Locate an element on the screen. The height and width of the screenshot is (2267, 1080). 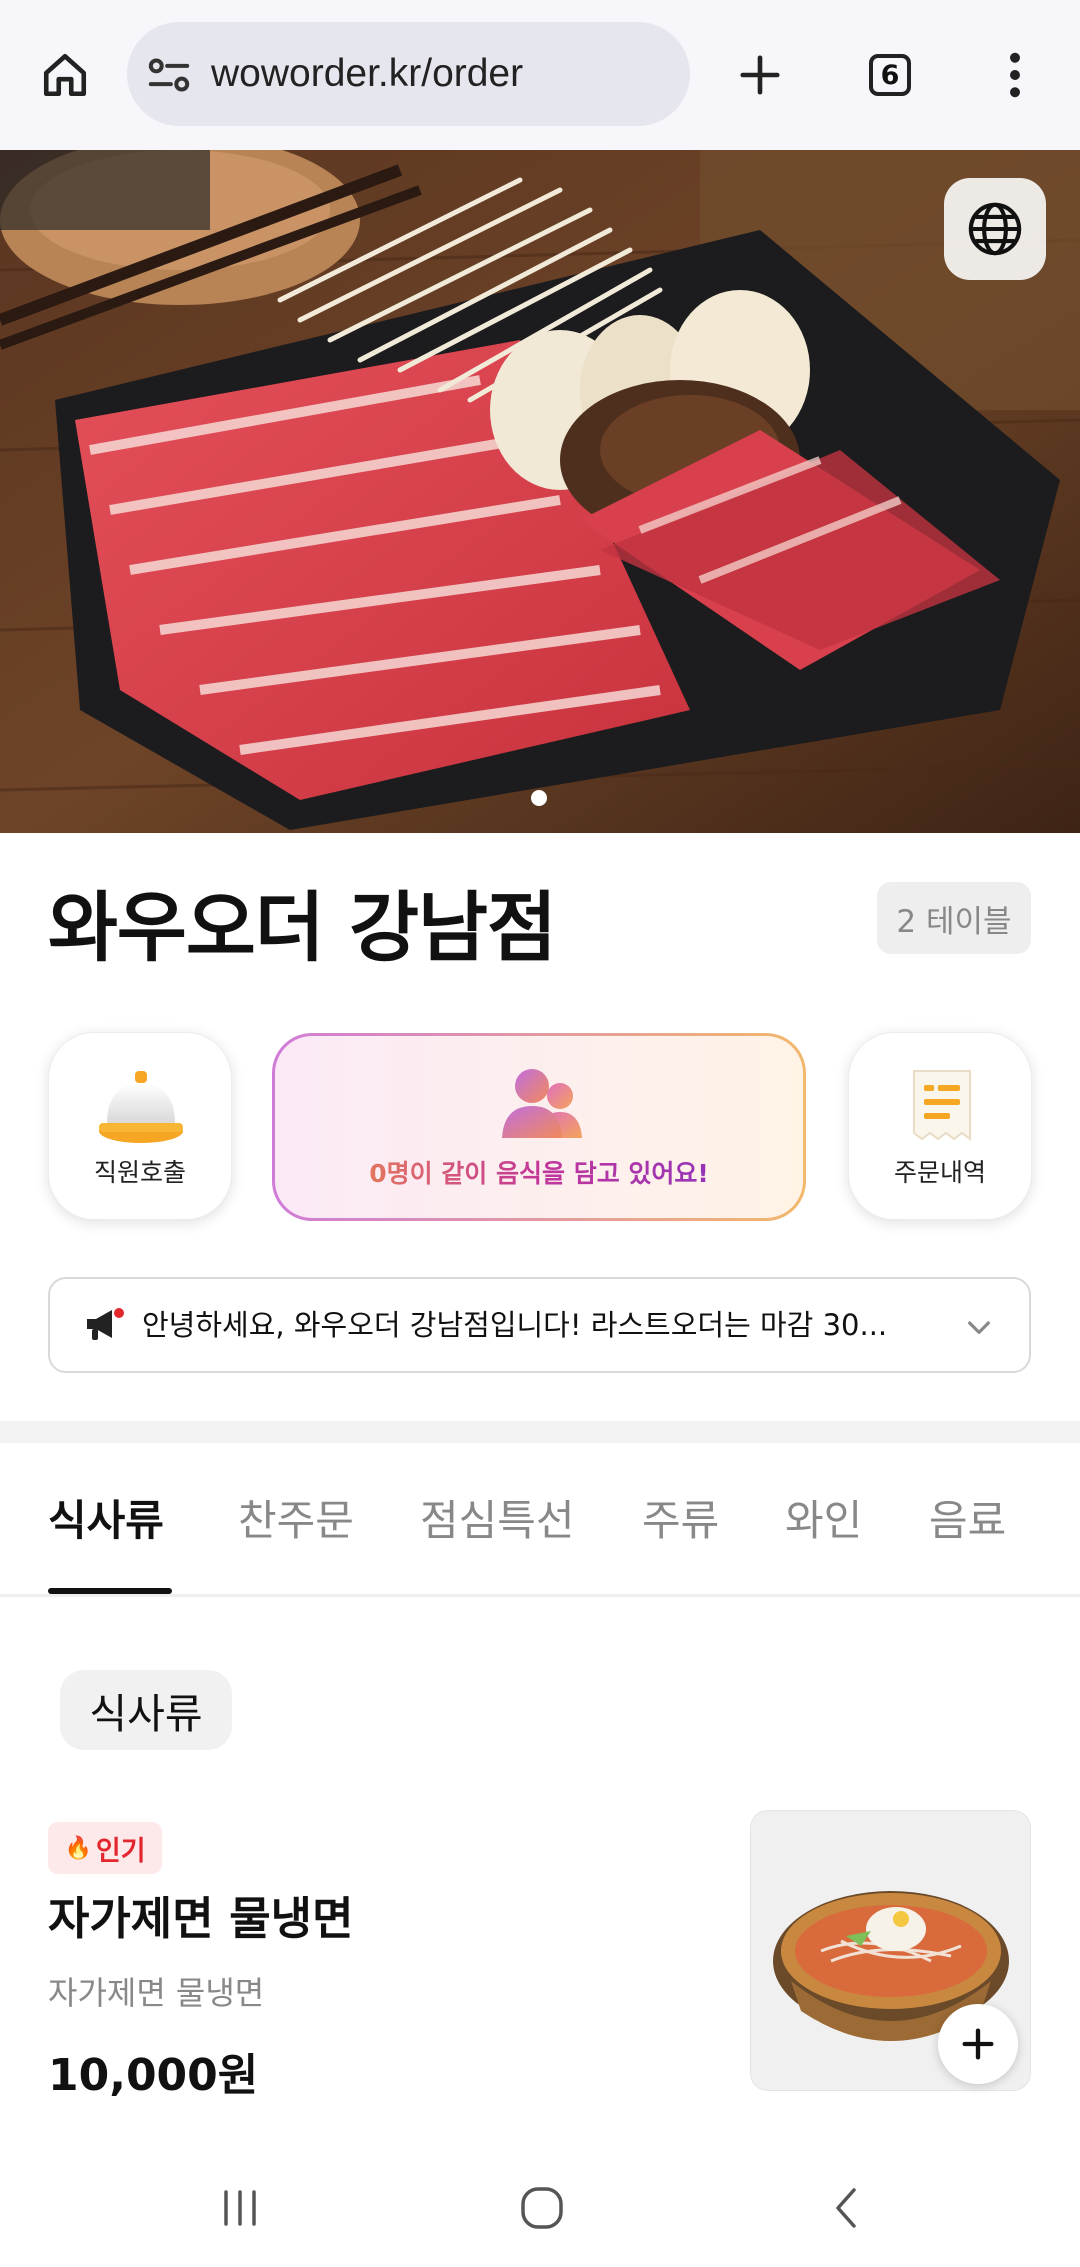
tab-drinks: 음료 is located at coordinates (967, 1521).